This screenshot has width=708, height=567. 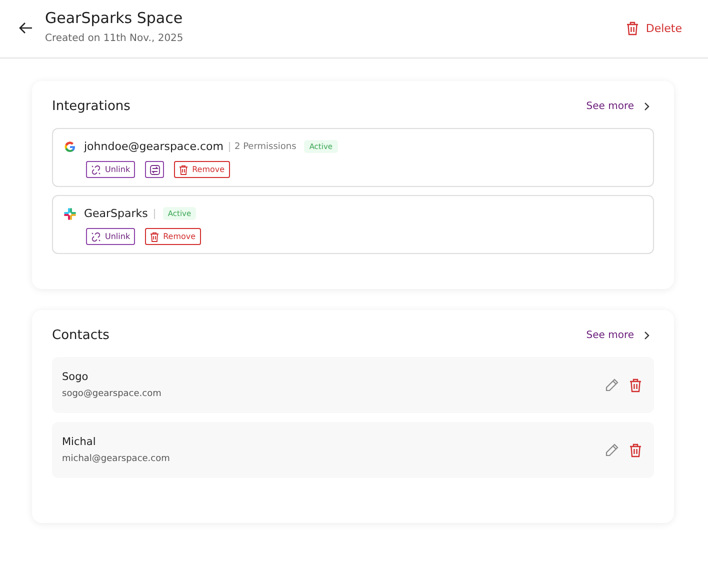 I want to click on sync-button, so click(x=154, y=169).